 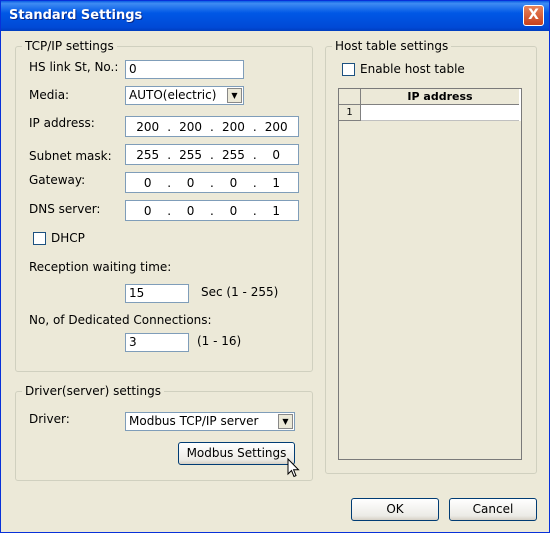 What do you see at coordinates (212, 154) in the screenshot?
I see `subnet-mask-field: 255. 255. 255. 0` at bounding box center [212, 154].